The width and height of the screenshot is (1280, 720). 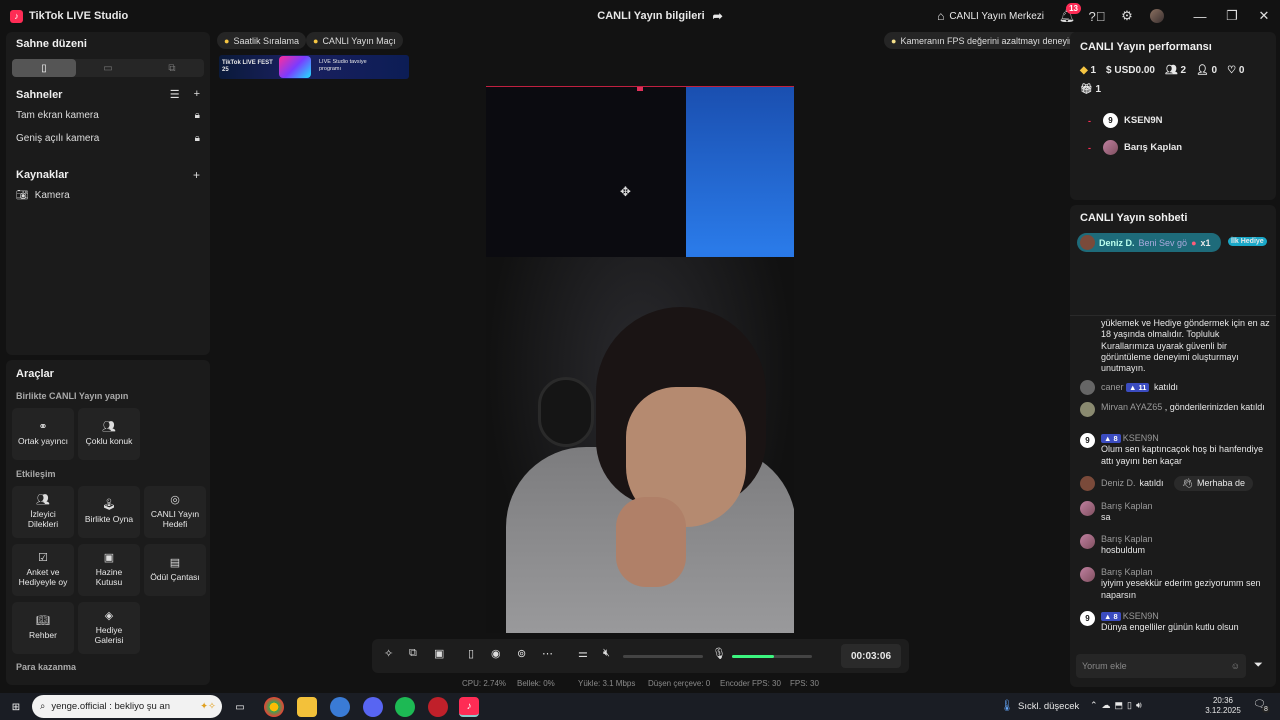 I want to click on hourly-ranking-pill: ● Saatlik Sıralama, so click(x=261, y=40).